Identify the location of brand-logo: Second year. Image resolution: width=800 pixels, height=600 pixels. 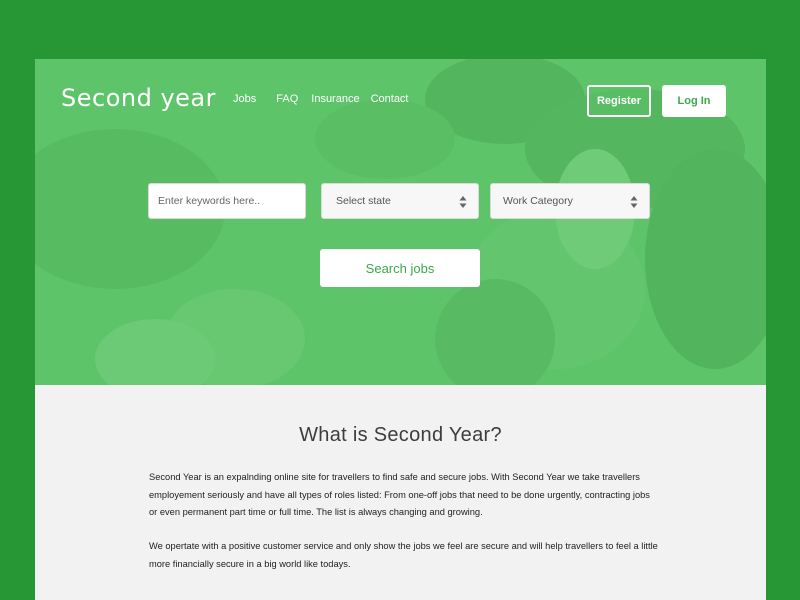
(138, 98).